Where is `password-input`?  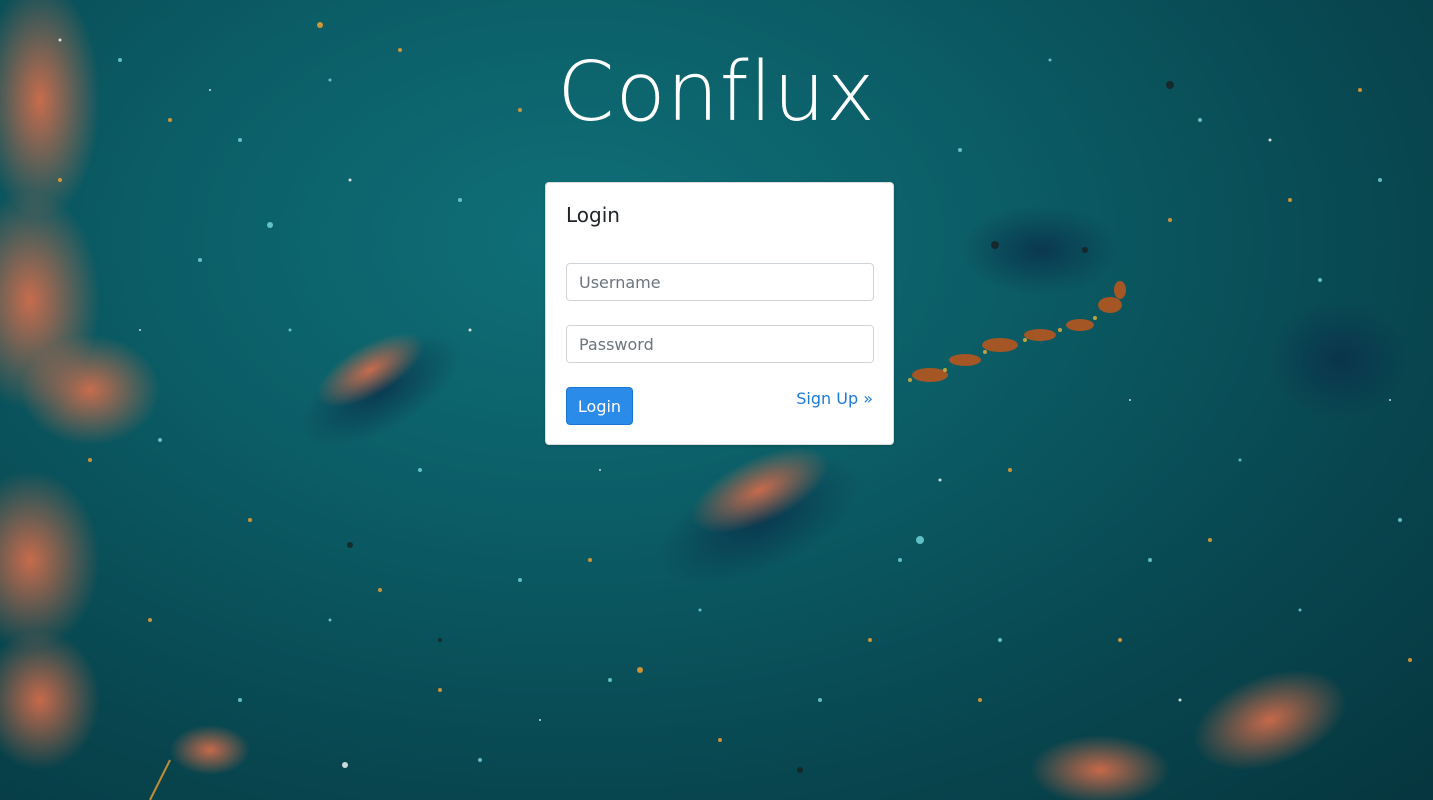
password-input is located at coordinates (720, 344).